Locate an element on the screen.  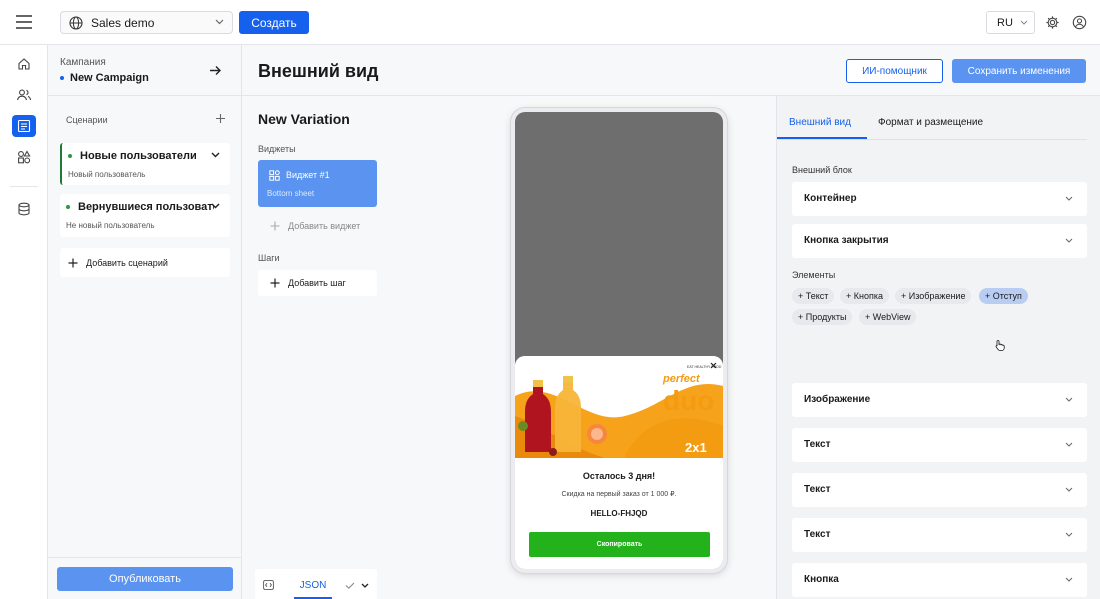
sidebar-divider is located at coordinates (145, 95).